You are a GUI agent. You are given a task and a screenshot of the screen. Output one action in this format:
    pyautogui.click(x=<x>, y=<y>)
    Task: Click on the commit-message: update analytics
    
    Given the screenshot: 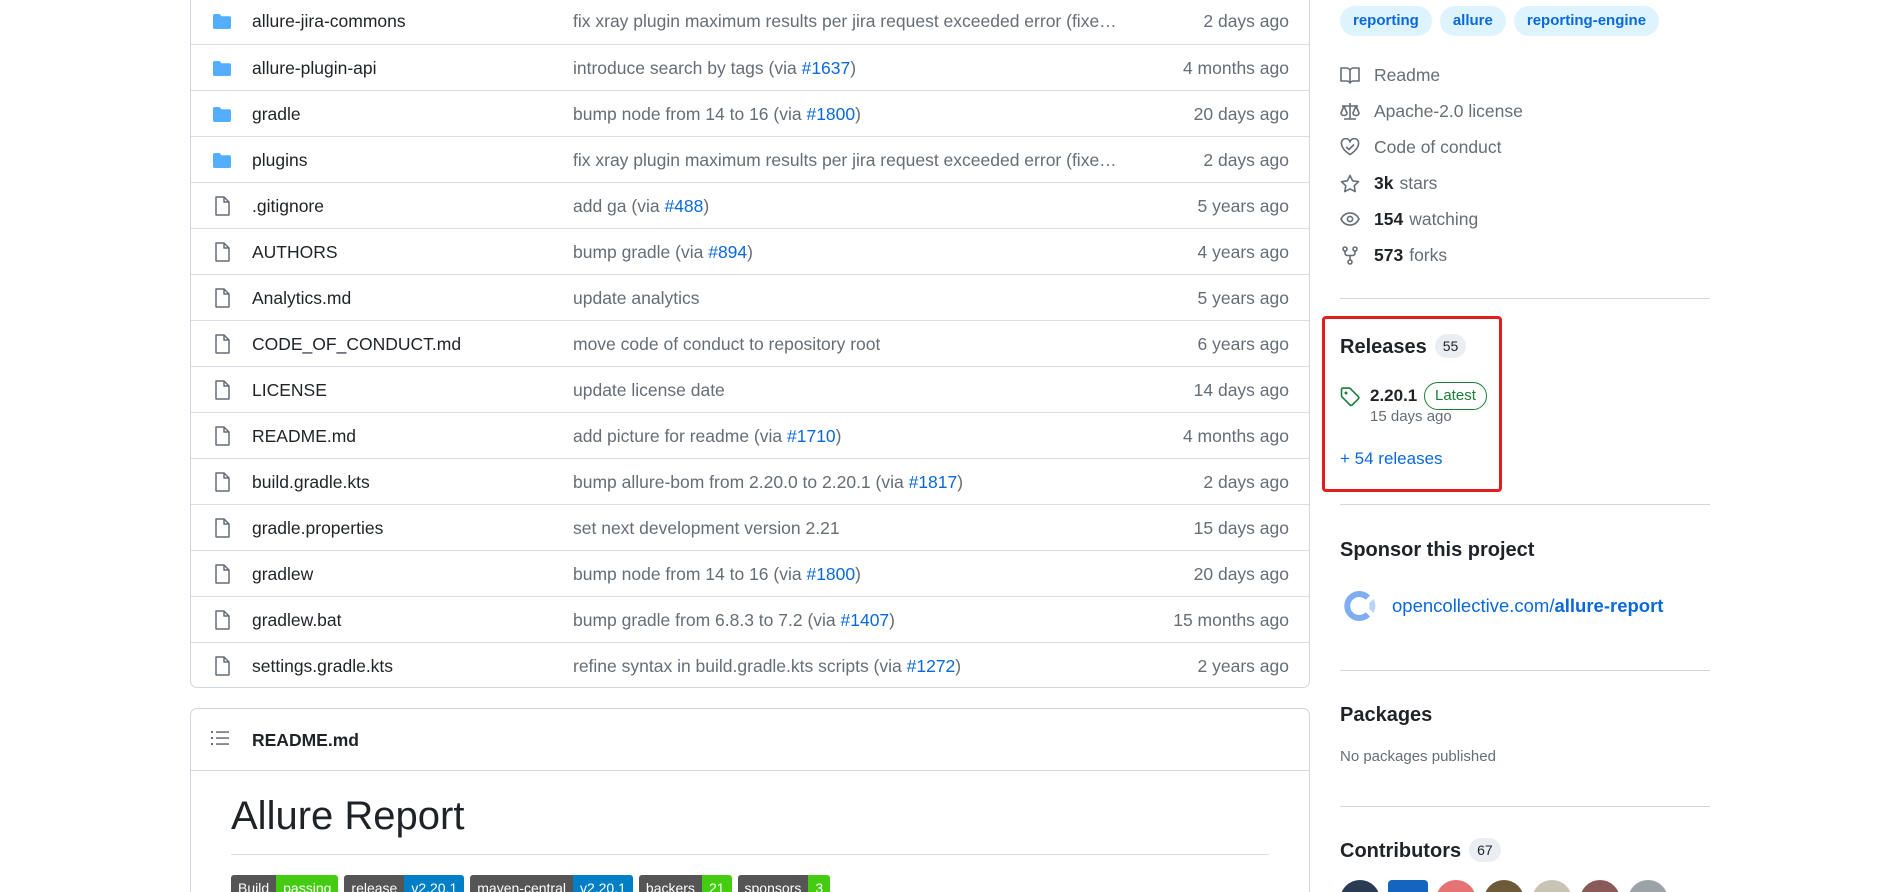 What is the action you would take?
    pyautogui.click(x=636, y=298)
    